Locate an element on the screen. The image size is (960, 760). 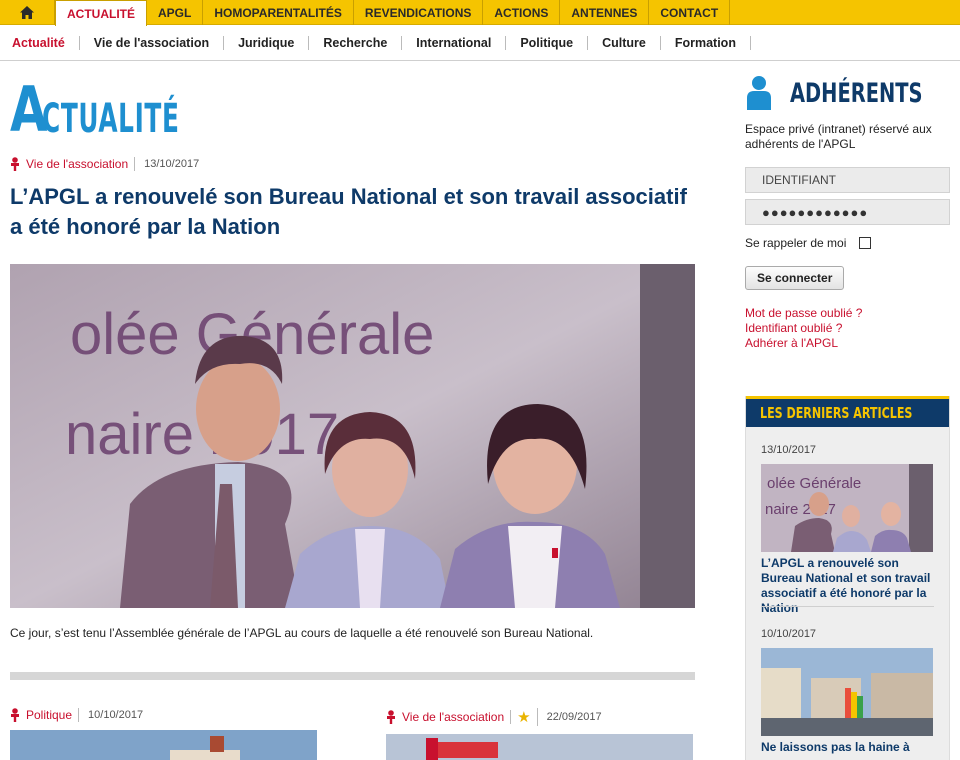
topnav-item-actualite: ACTUALITÉ is located at coordinates (101, 13).